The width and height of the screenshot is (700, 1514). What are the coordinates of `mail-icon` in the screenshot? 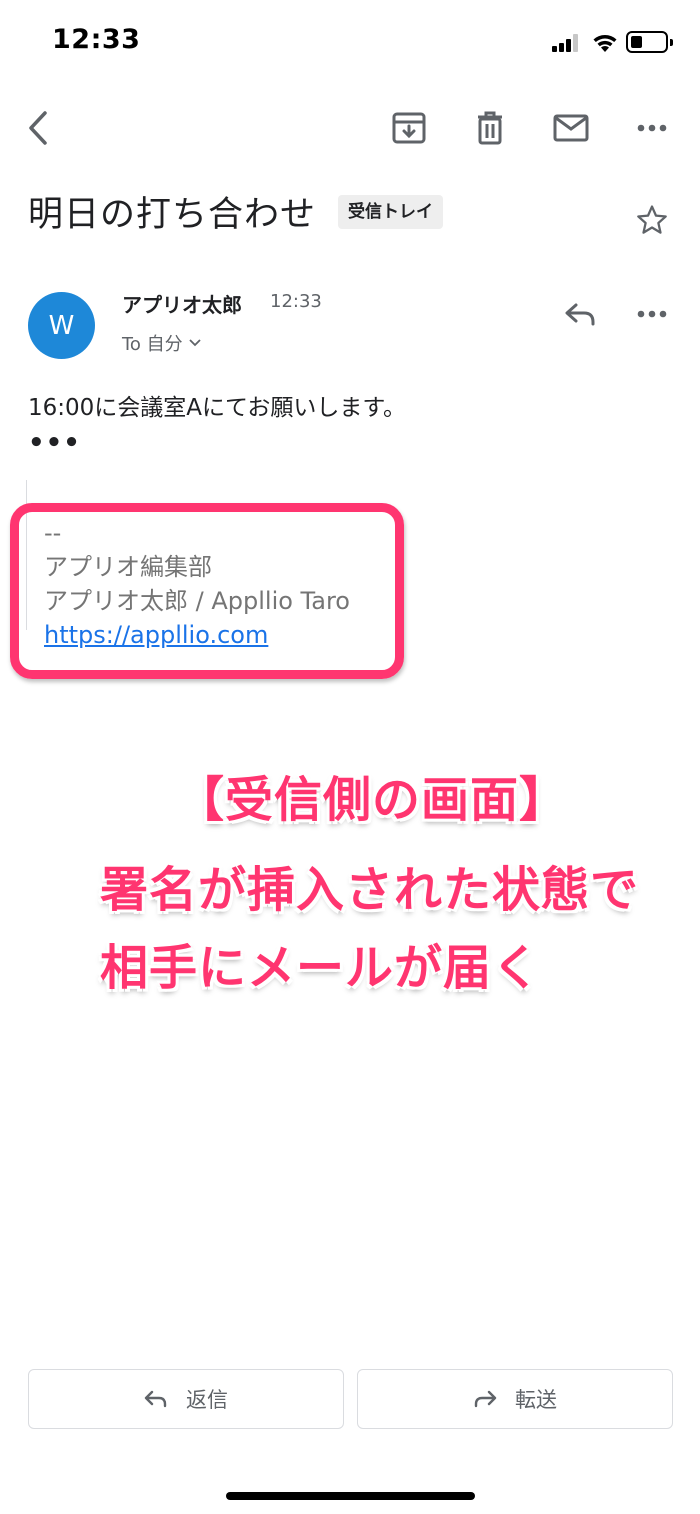 It's located at (571, 128).